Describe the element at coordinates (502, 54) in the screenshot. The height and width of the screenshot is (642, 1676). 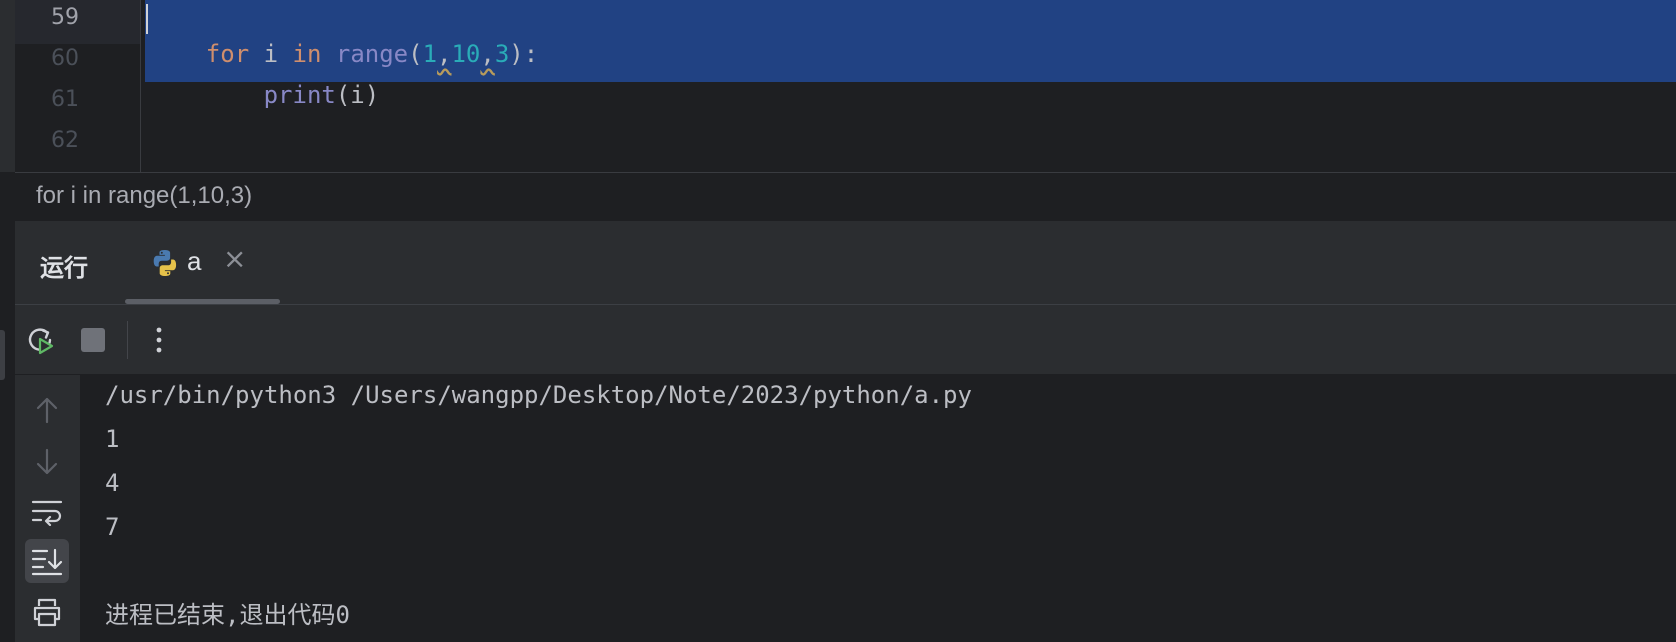
I see `code-token-number: 3` at that location.